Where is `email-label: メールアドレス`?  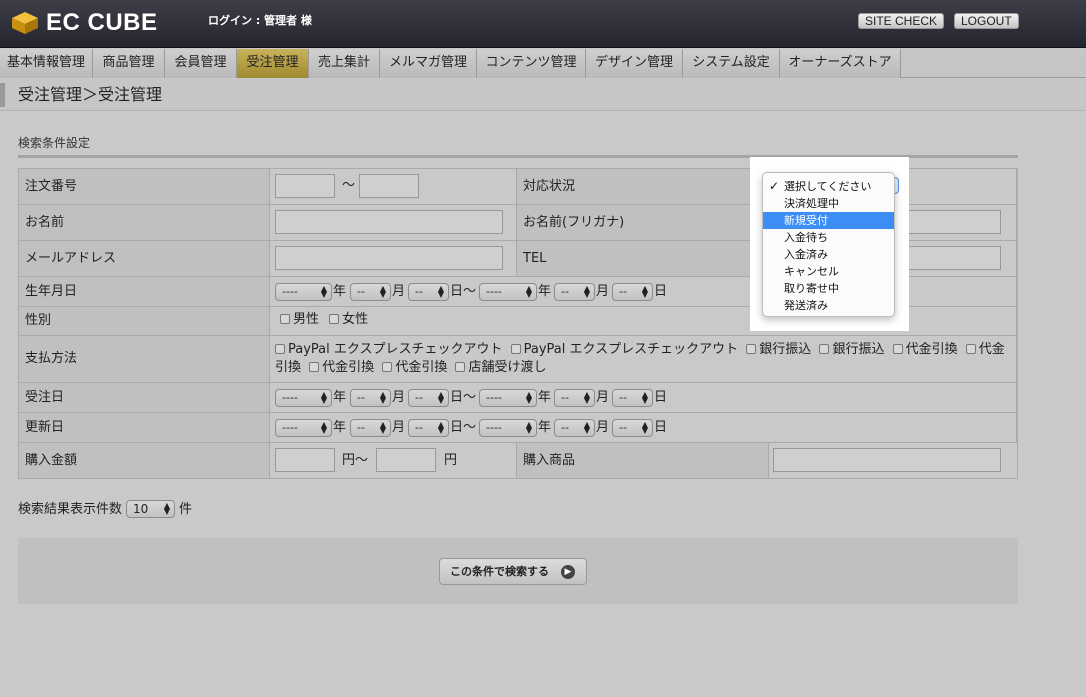
email-label: メールアドレス is located at coordinates (144, 259).